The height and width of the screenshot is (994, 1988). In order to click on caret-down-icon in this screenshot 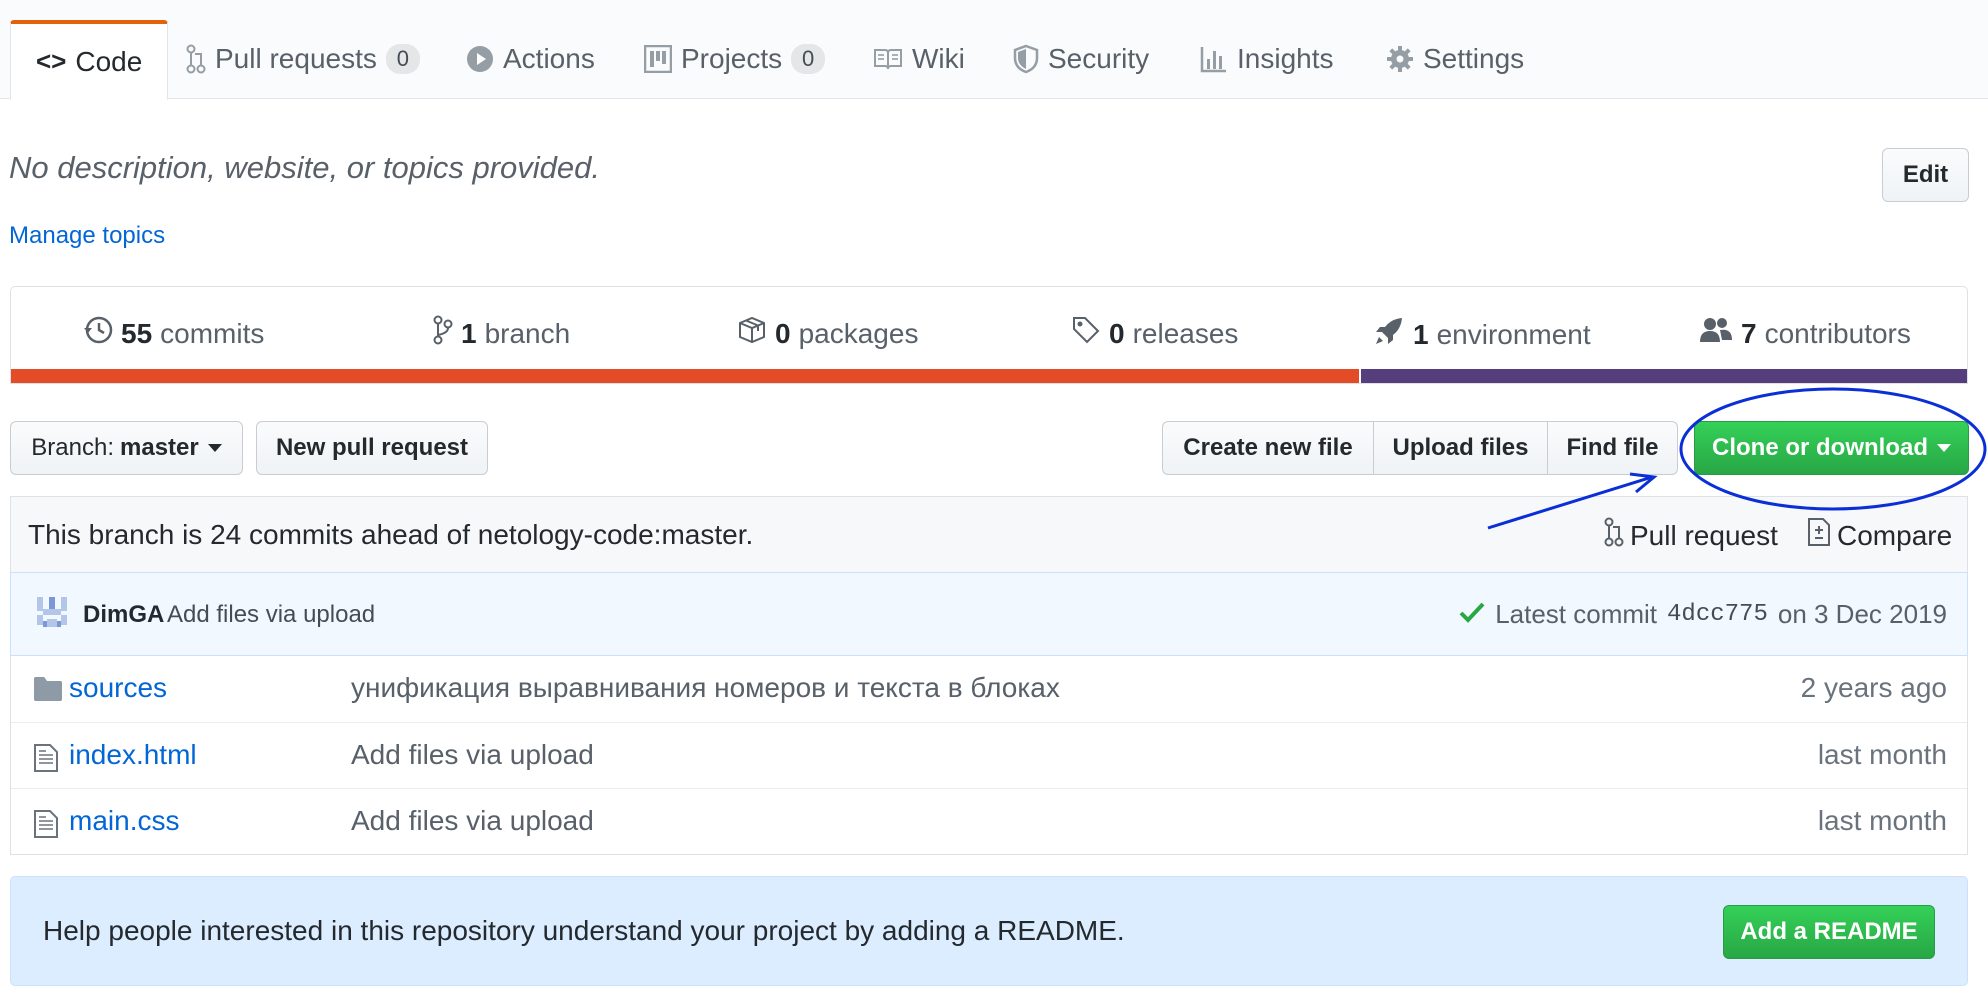, I will do `click(214, 448)`.